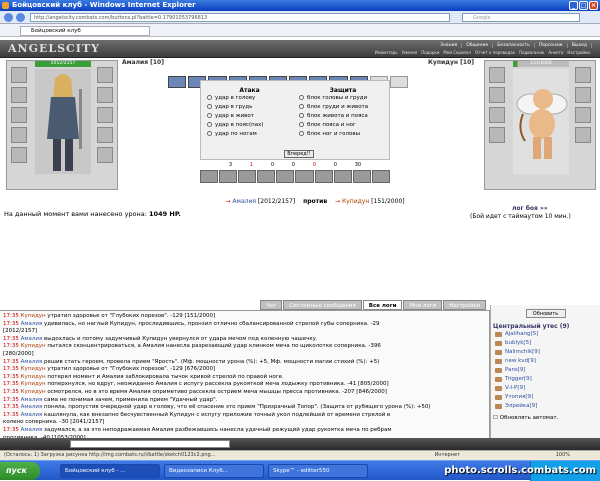 Image resolution: width=600 pixels, height=481 pixels. Describe the element at coordinates (457, 52) in the screenshot. I see `subnav-item: Мой Скрипач` at that location.